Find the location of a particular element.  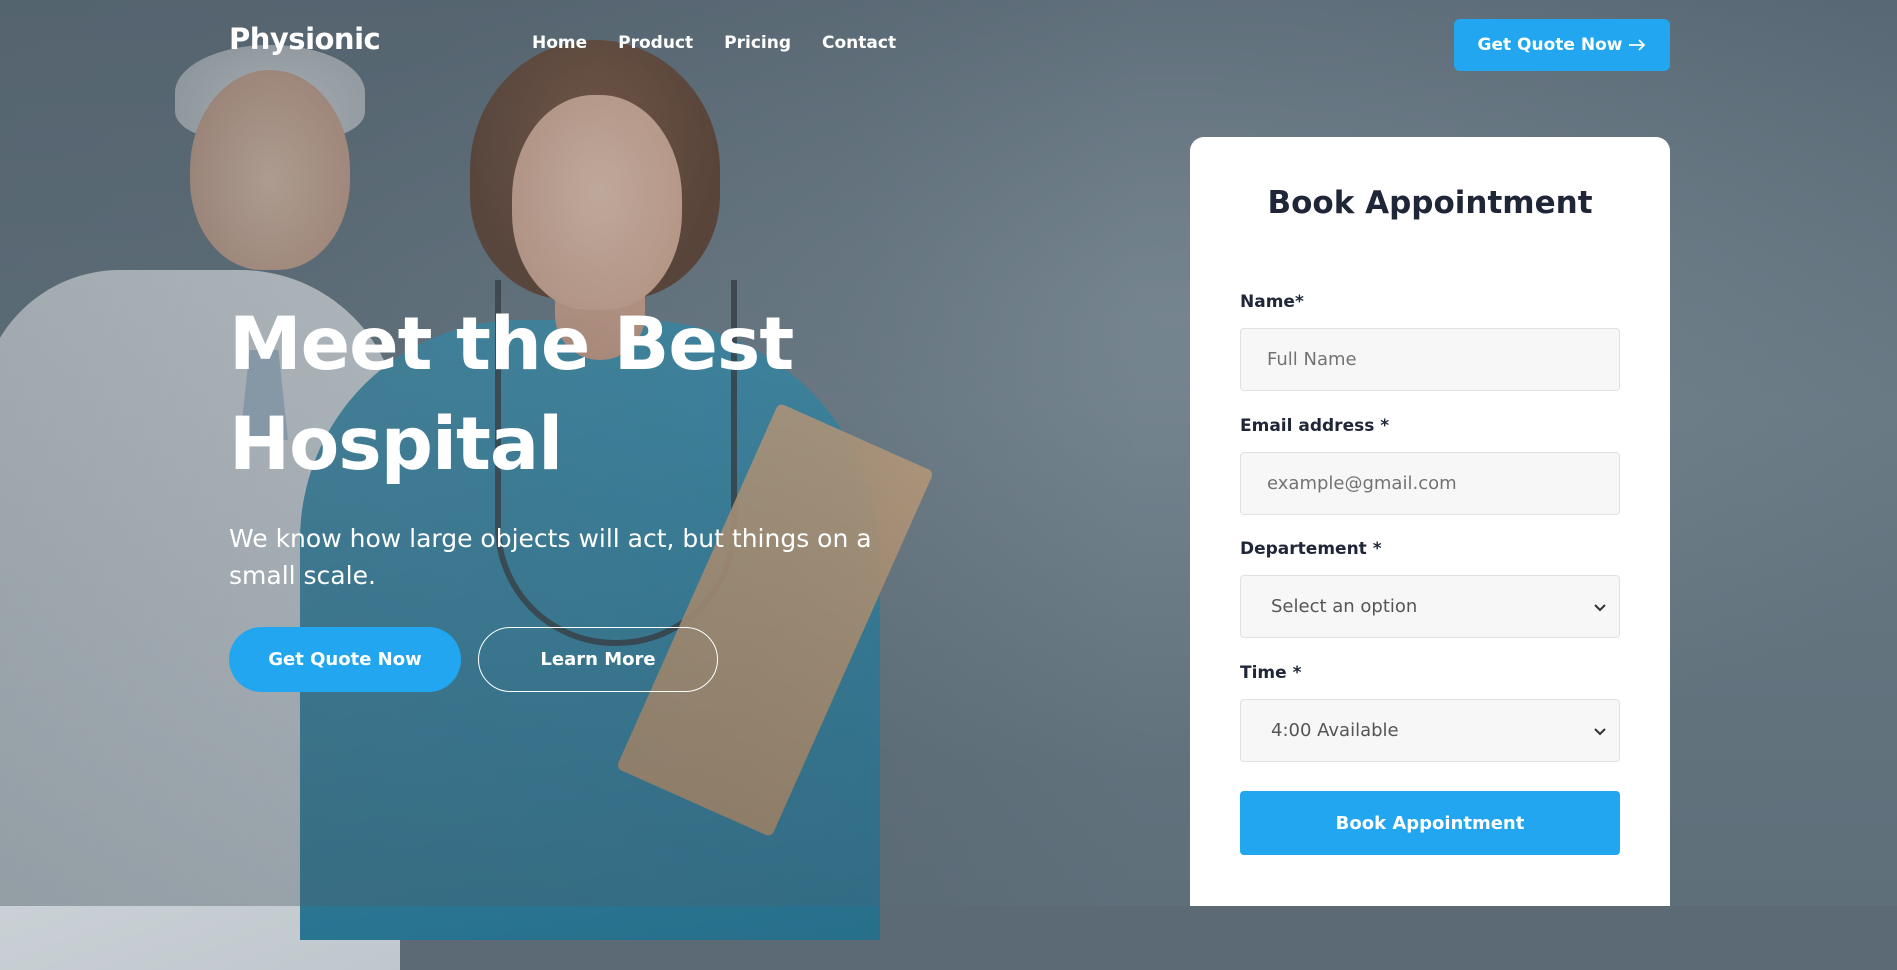

booking-title: Book Appointment is located at coordinates (1430, 203).